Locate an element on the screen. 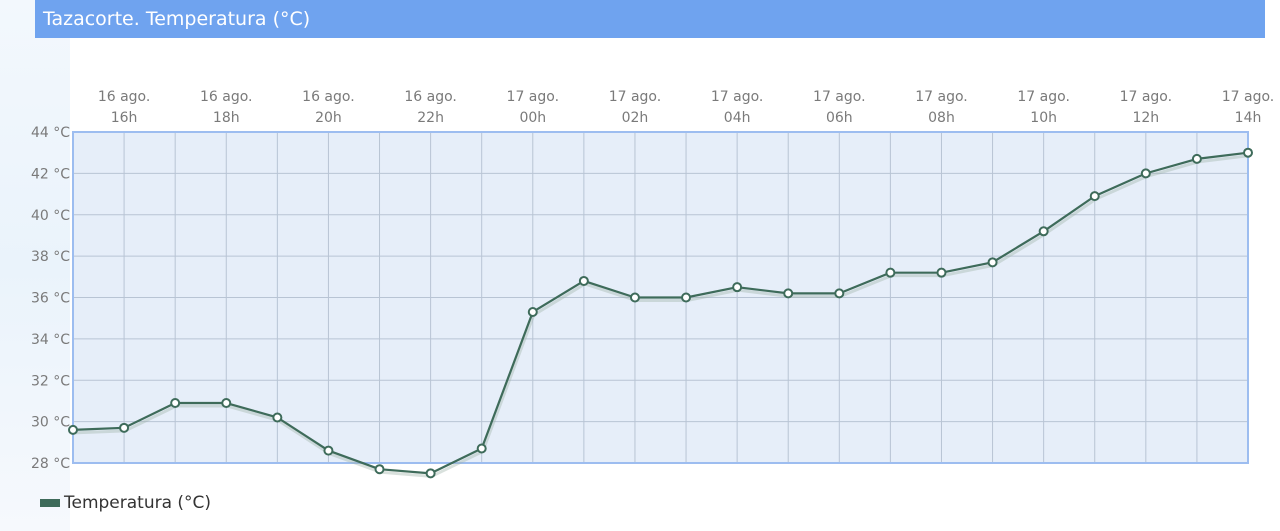 The height and width of the screenshot is (531, 1280). y-tick-label: 42 °C is located at coordinates (50, 174).